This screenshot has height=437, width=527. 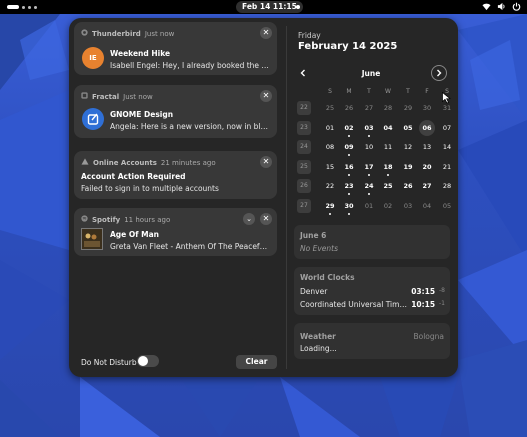 I want to click on calendar-day: 23, so click(x=349, y=186).